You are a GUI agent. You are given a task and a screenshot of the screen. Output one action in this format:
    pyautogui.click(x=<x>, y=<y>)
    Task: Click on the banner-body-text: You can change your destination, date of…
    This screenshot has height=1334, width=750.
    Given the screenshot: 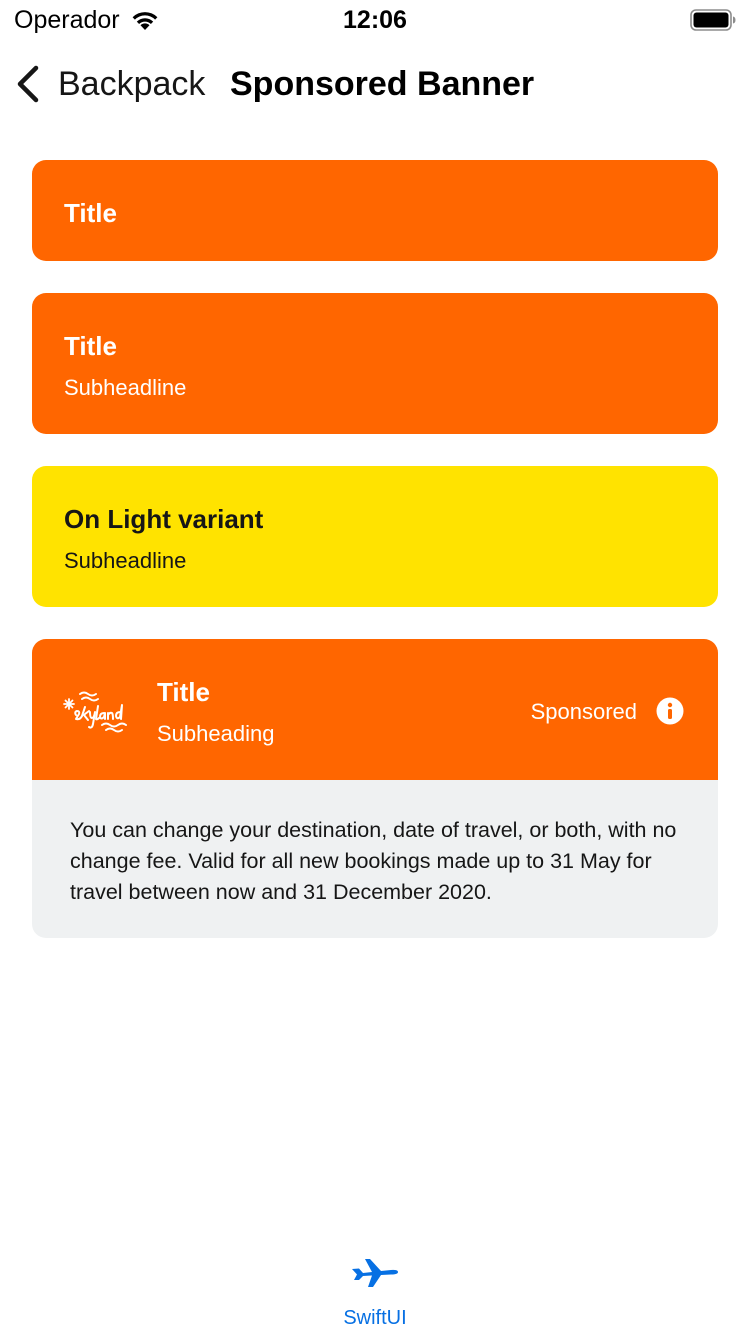 What is the action you would take?
    pyautogui.click(x=373, y=861)
    